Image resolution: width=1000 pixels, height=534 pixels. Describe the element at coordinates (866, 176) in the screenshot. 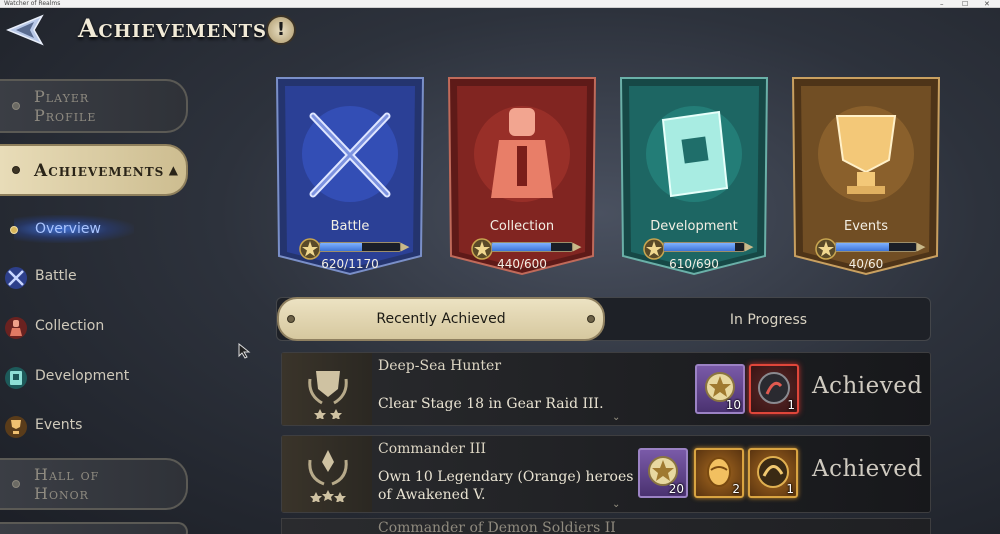

I see `category-banner-events: Events ▶ 40/60` at that location.